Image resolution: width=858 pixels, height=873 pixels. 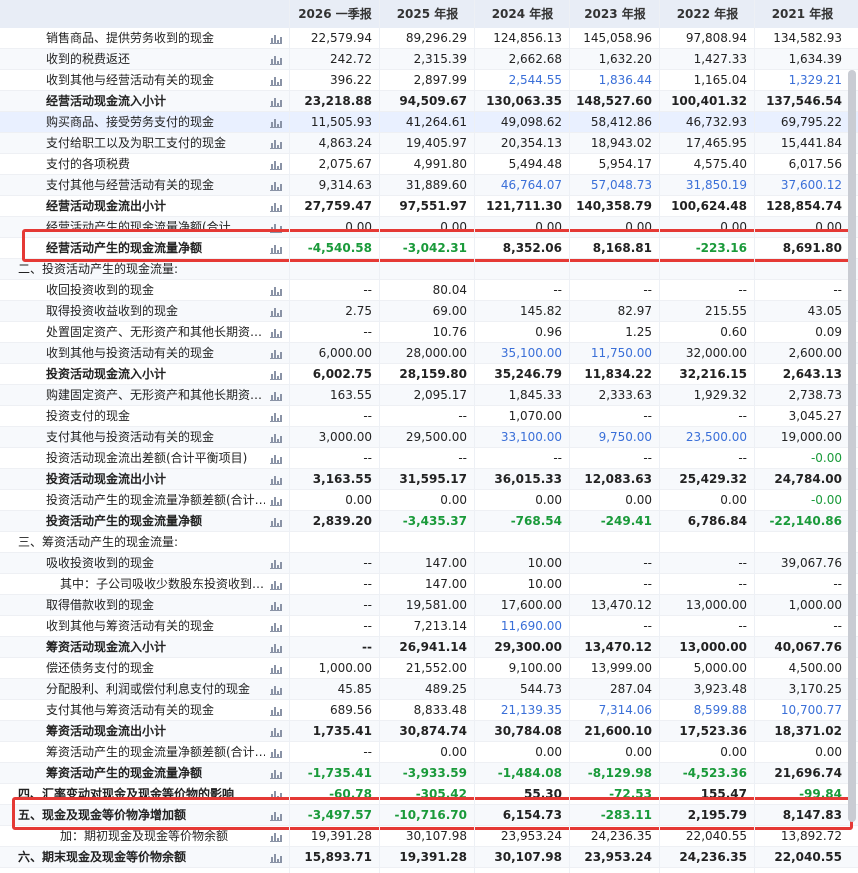 I want to click on row-label: 购买商品、接受劳务支付的现金, so click(x=130, y=122).